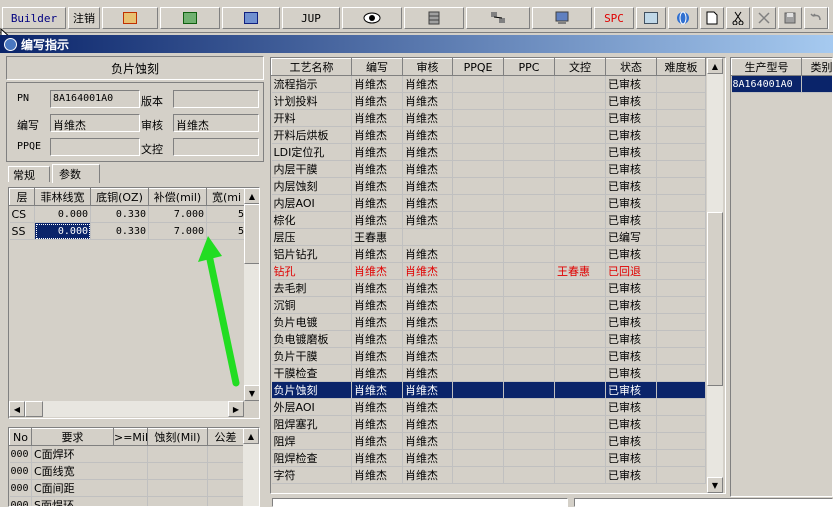 The image size is (833, 507). I want to click on process-cell: 铝片钻孔, so click(311, 254).